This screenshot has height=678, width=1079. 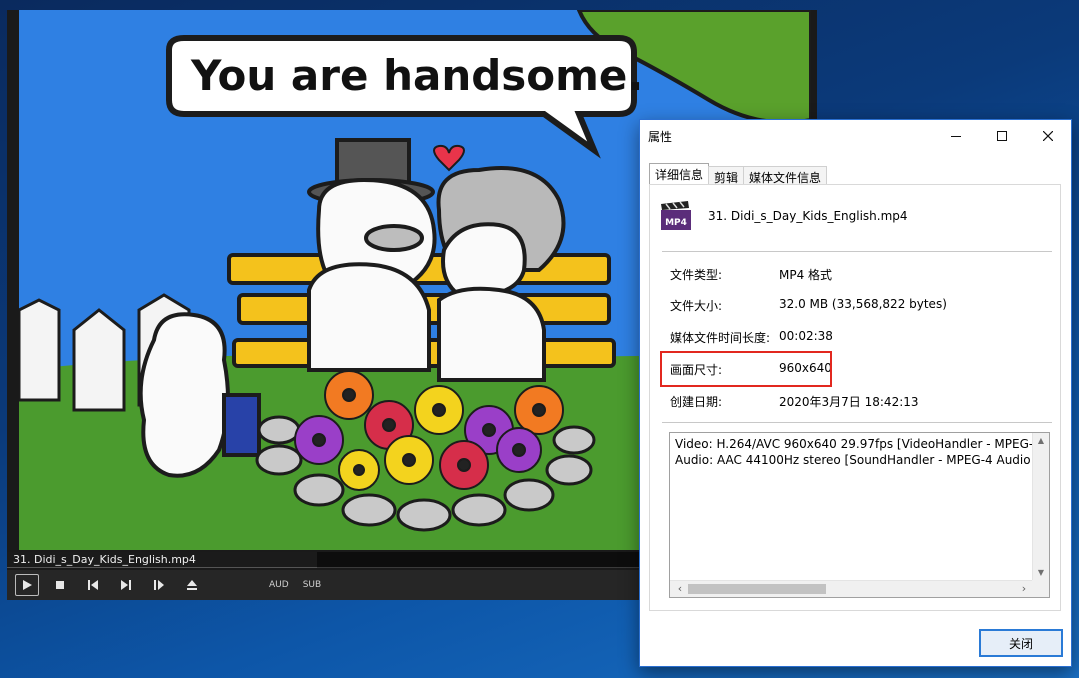 I want to click on file-name: 31. Didi_s_Day_Kids_English.mp4, so click(x=808, y=216).